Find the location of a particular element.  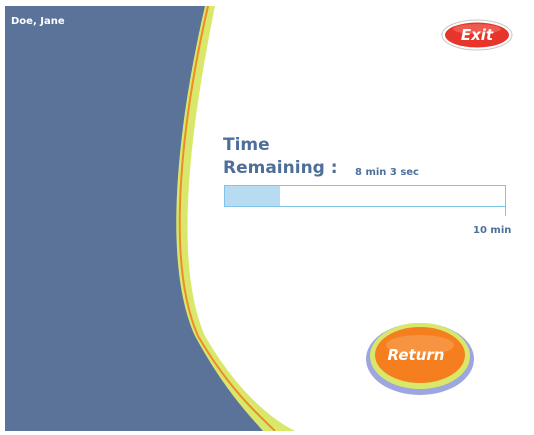

user-name: Doe, Jane is located at coordinates (38, 21).